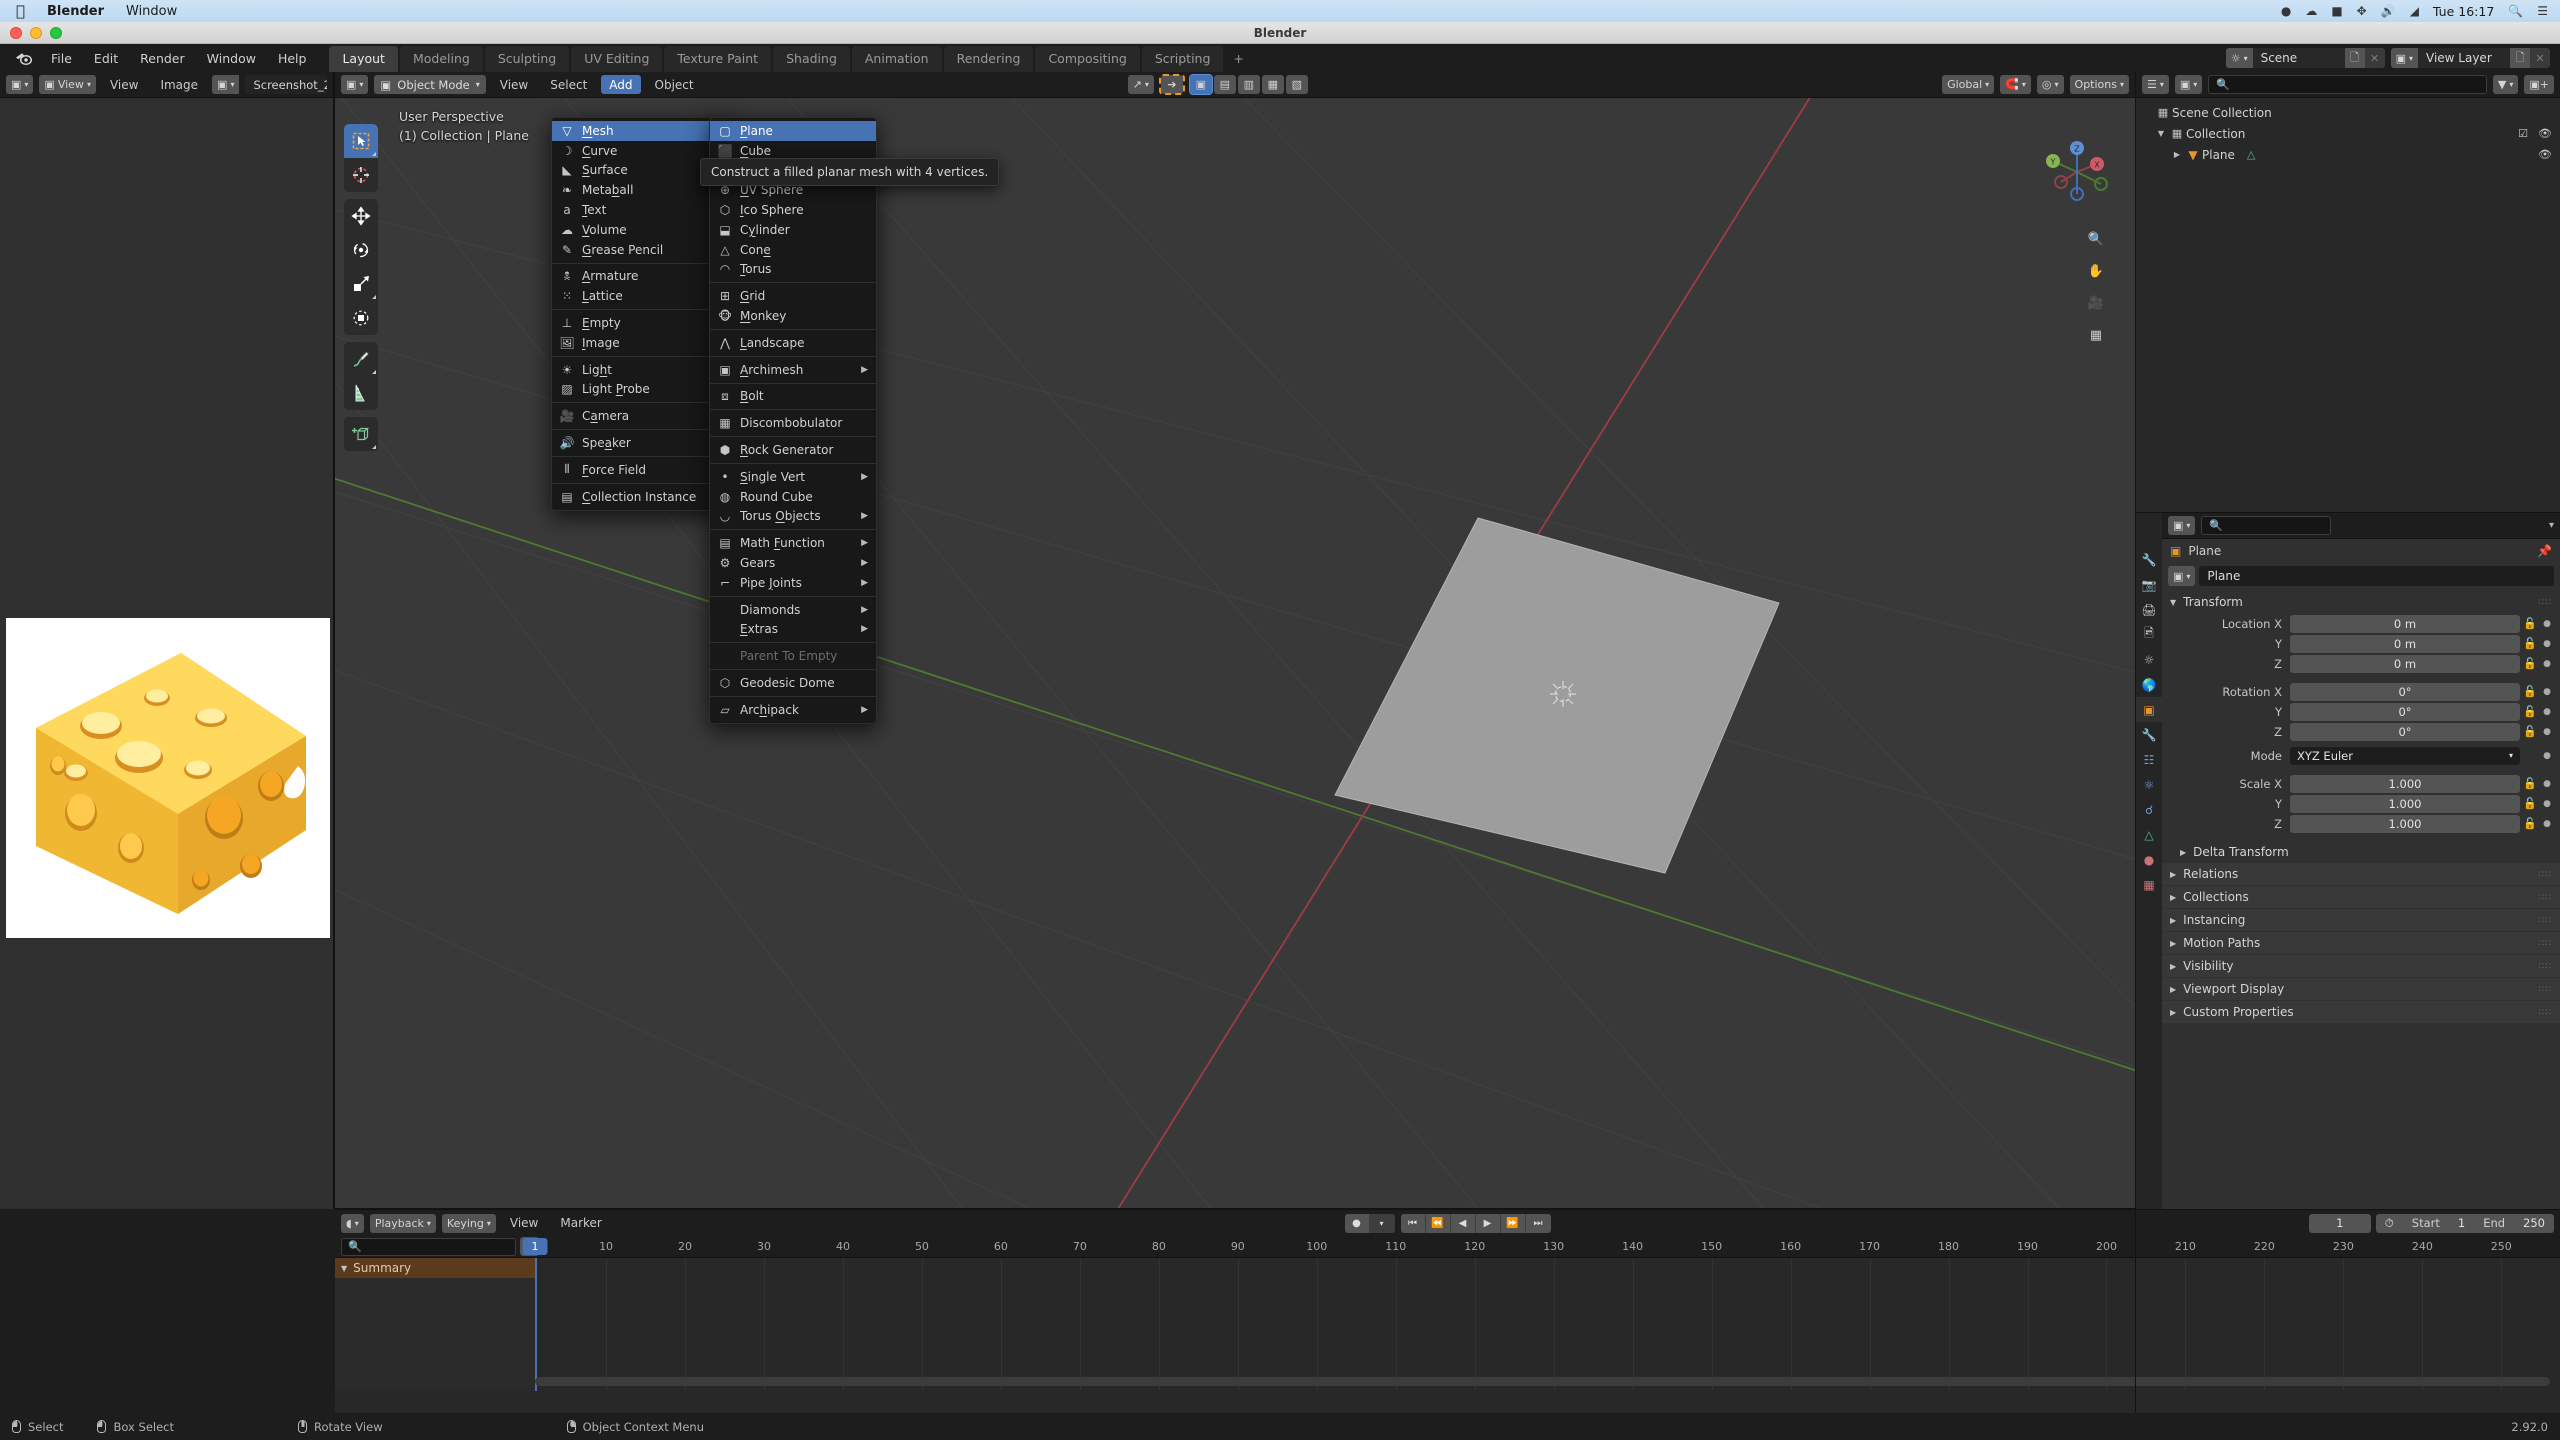 The width and height of the screenshot is (2560, 1440). What do you see at coordinates (2149, 734) in the screenshot?
I see `tab-modifiers: 🔧` at bounding box center [2149, 734].